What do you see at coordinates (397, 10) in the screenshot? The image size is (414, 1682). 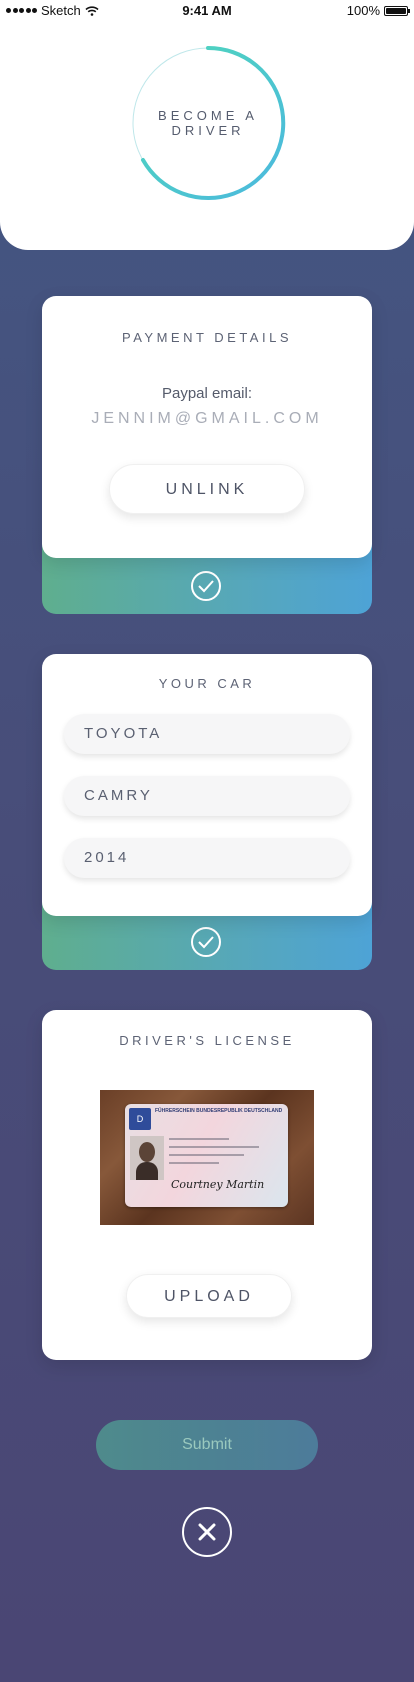 I see `battery-icon` at bounding box center [397, 10].